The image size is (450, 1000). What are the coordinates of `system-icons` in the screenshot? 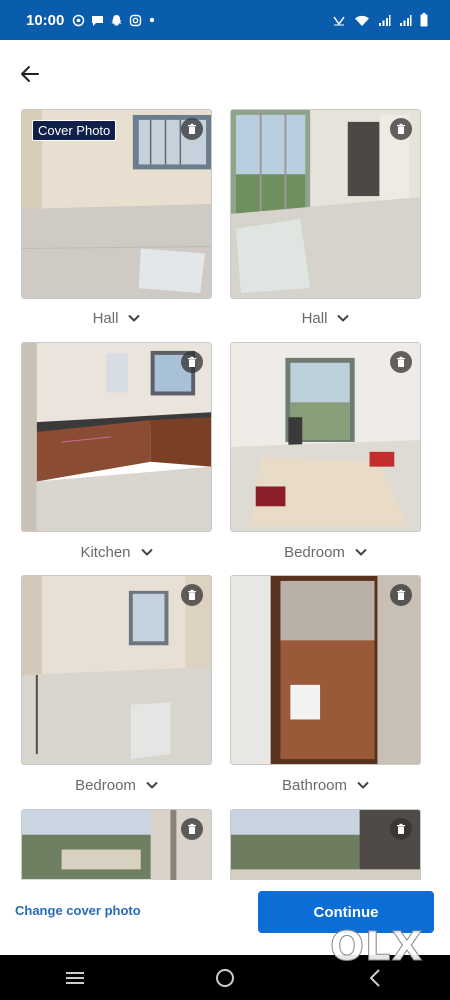 It's located at (380, 20).